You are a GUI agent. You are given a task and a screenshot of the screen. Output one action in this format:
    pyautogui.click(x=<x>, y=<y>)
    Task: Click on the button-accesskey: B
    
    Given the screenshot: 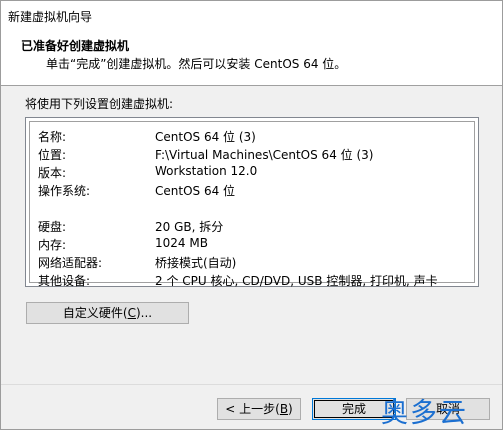 What is the action you would take?
    pyautogui.click(x=284, y=409)
    